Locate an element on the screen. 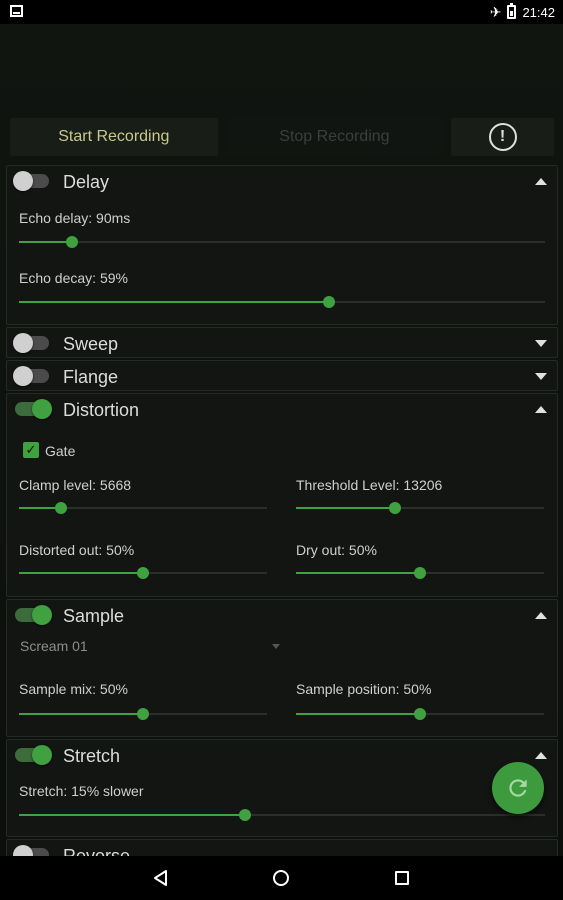 The height and width of the screenshot is (900, 563). clamp-level-label: Clamp level: 5668 is located at coordinates (75, 485).